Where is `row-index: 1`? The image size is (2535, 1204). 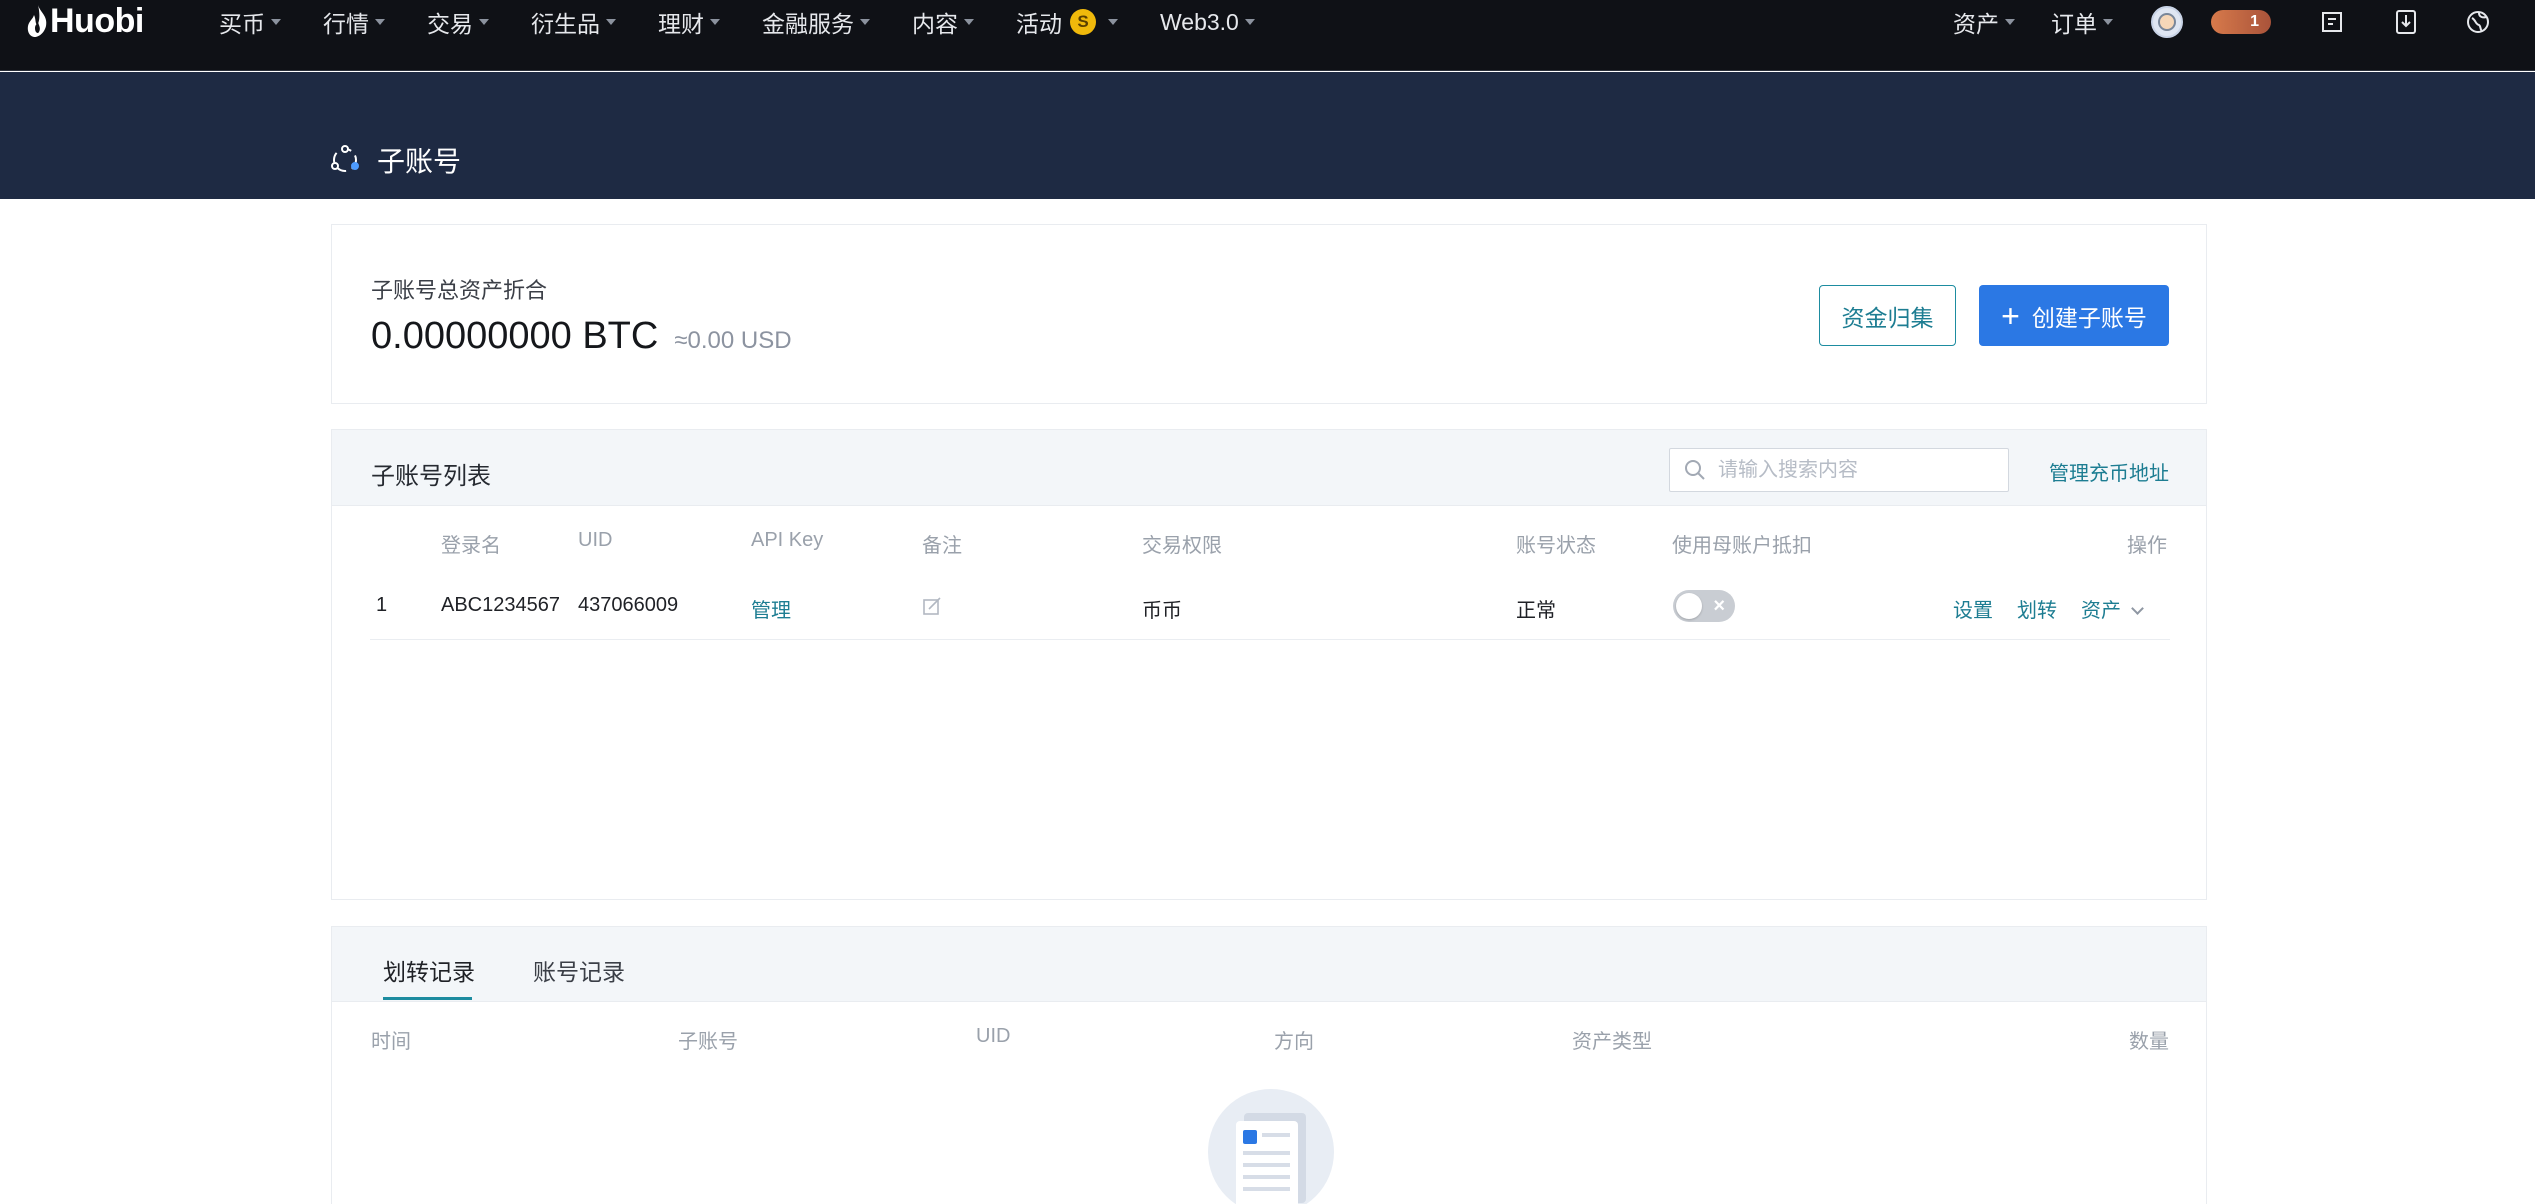 row-index: 1 is located at coordinates (382, 605).